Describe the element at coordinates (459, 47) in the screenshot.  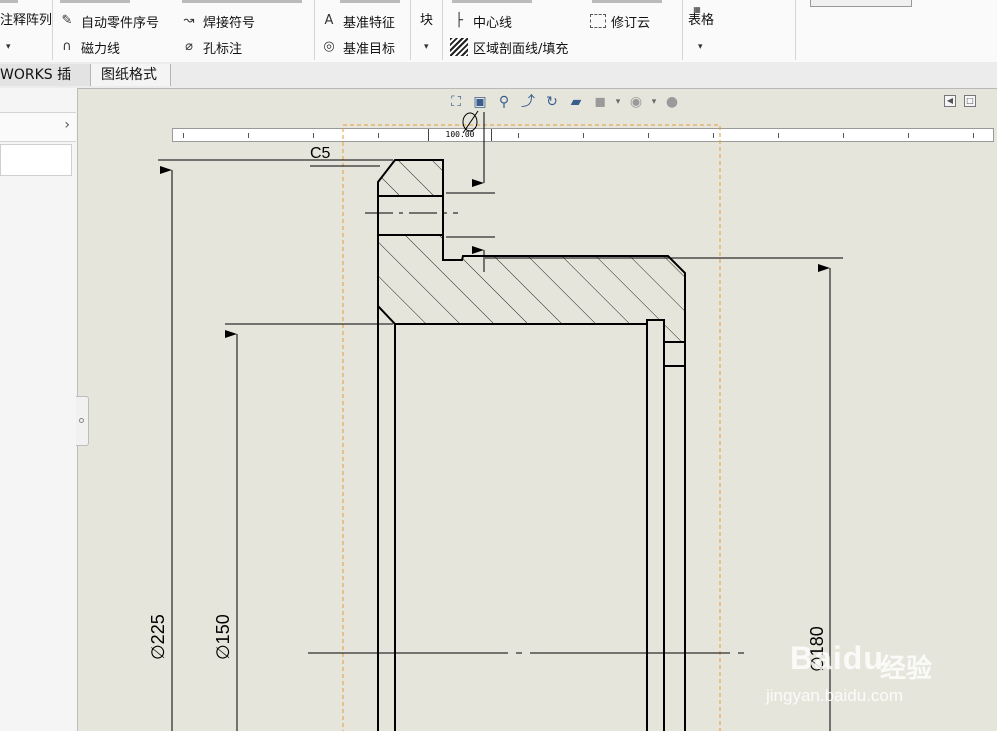
I see `area-hatch-icon` at that location.